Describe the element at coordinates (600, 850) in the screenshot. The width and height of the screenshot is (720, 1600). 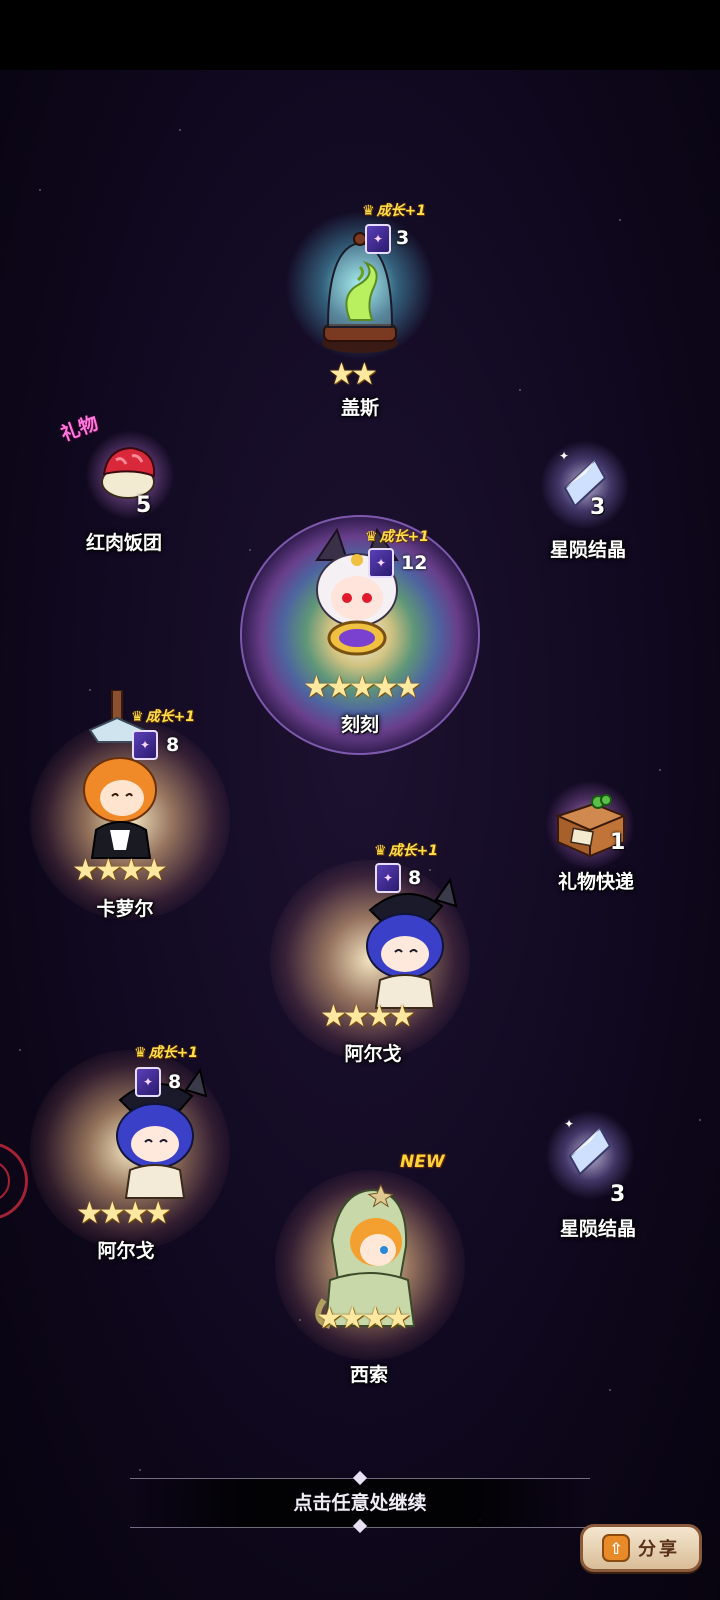
I see `reward-gift-express: 1 礼物快递` at that location.